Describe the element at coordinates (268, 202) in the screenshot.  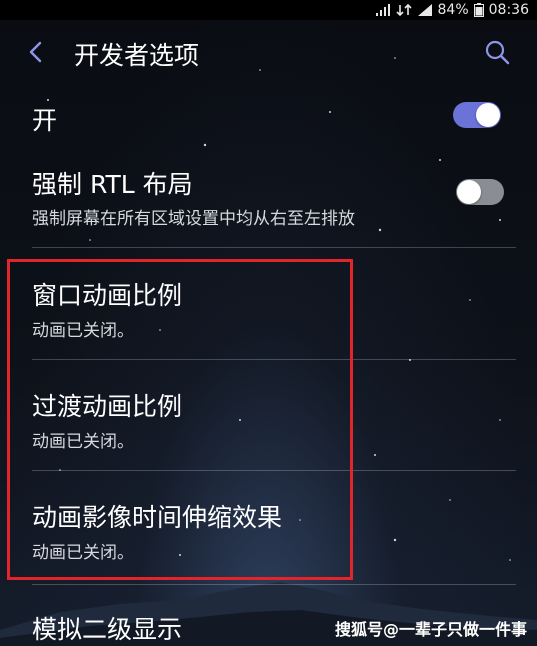
I see `setting-row-force-rtl: 强制 RTL 布局 强制屏幕在所有区域设置中均从右至左排放` at that location.